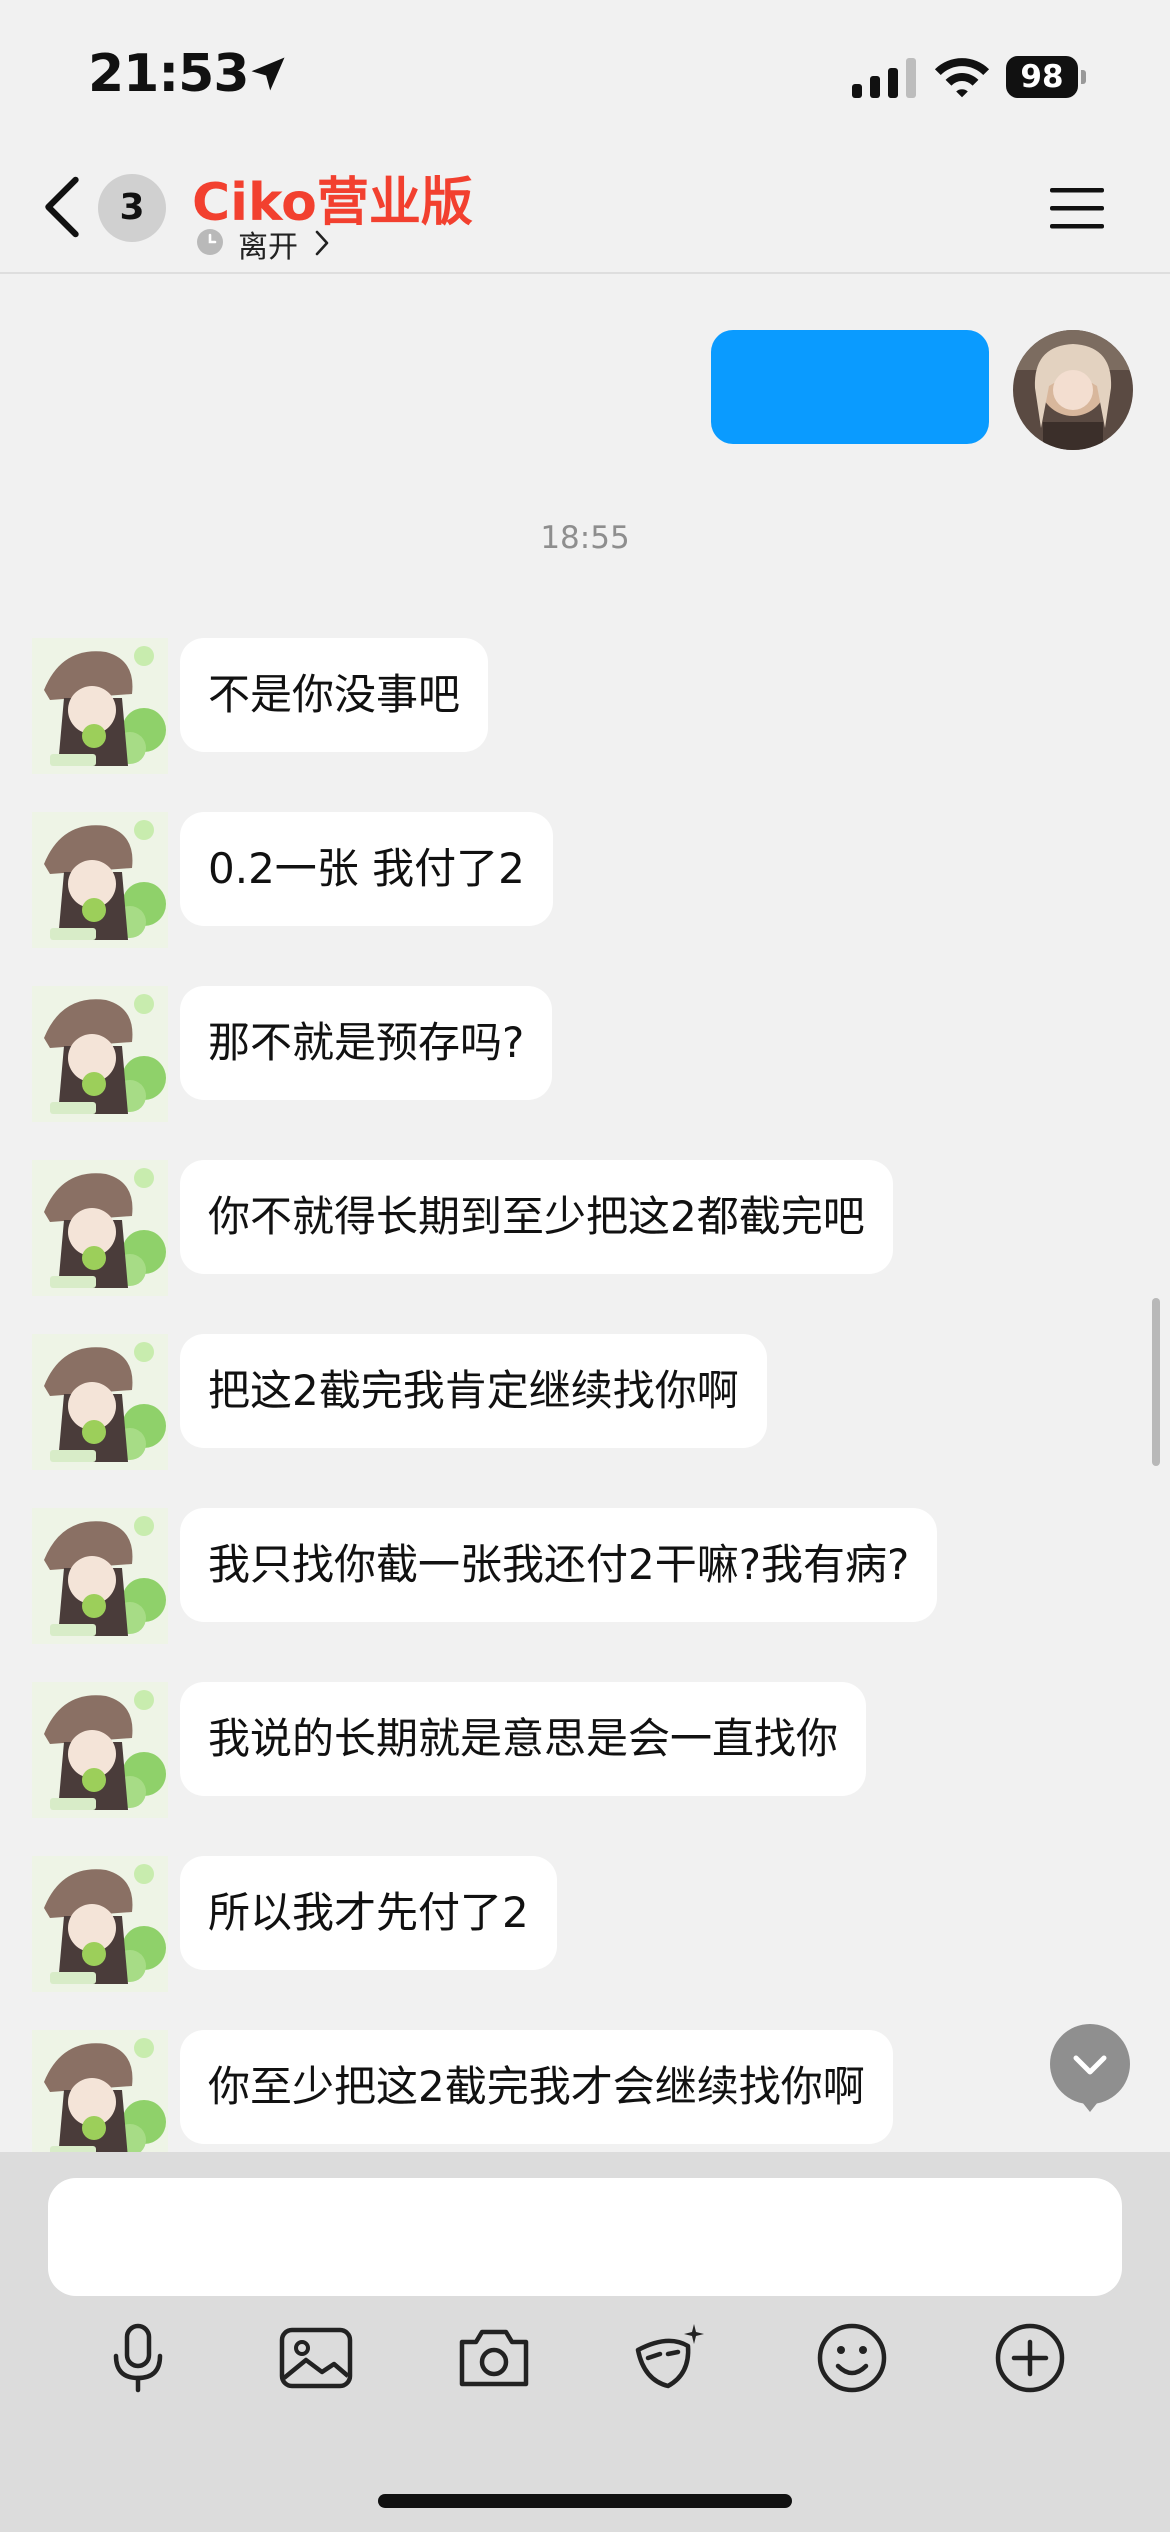  What do you see at coordinates (585, 1924) in the screenshot?
I see `received-message-row: 所以我才先付了2` at bounding box center [585, 1924].